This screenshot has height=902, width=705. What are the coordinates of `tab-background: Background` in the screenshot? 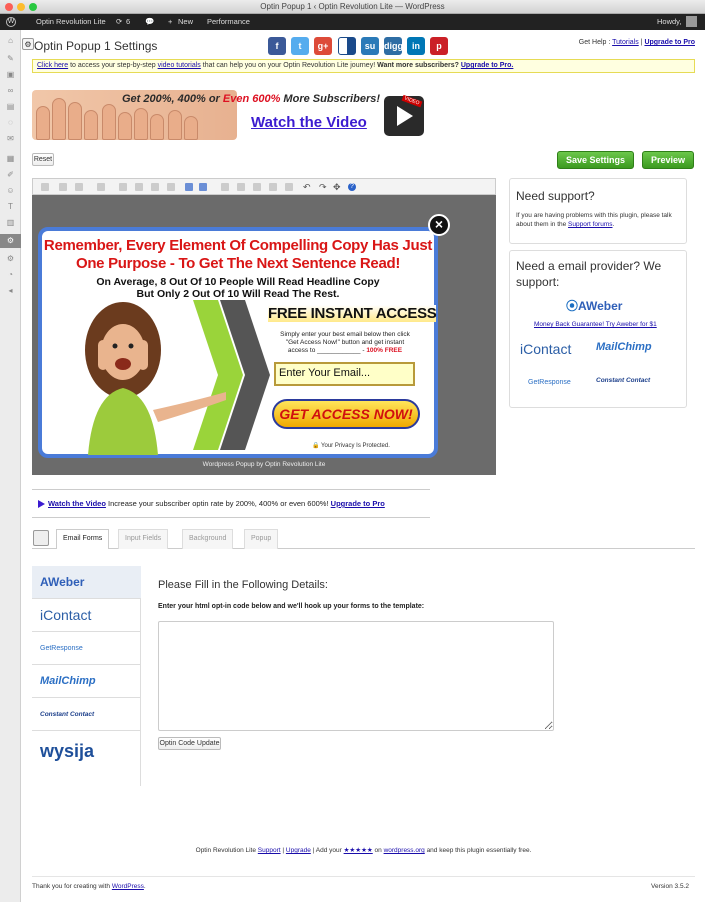 It's located at (208, 539).